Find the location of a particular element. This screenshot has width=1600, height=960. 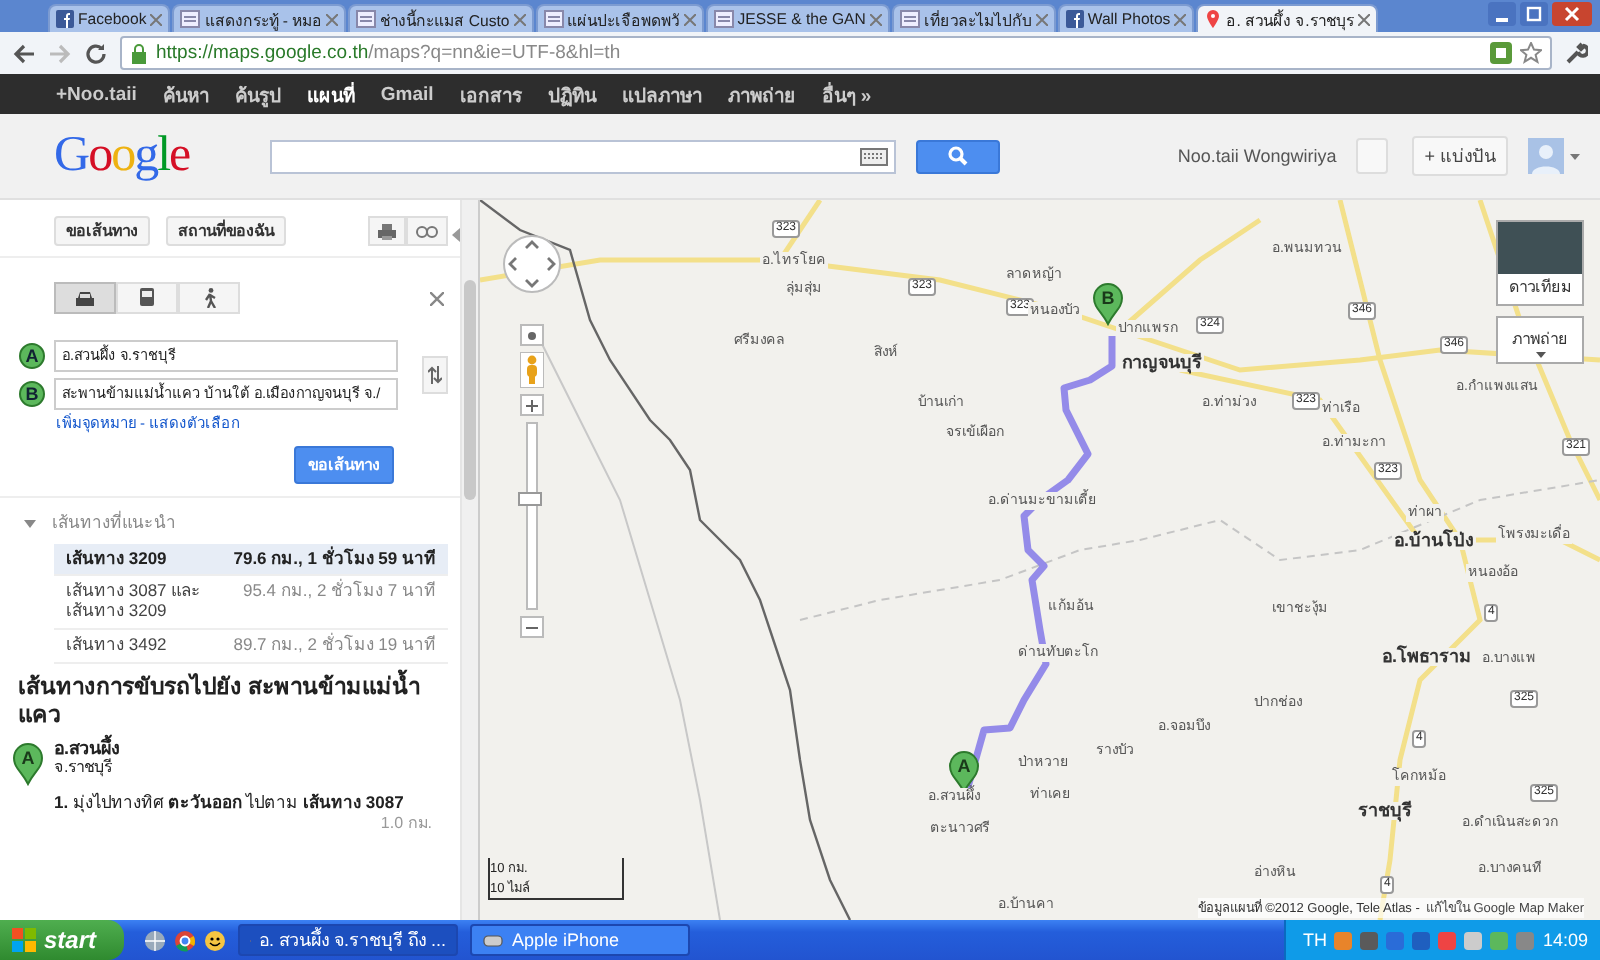

zoom-in-button is located at coordinates (532, 405).